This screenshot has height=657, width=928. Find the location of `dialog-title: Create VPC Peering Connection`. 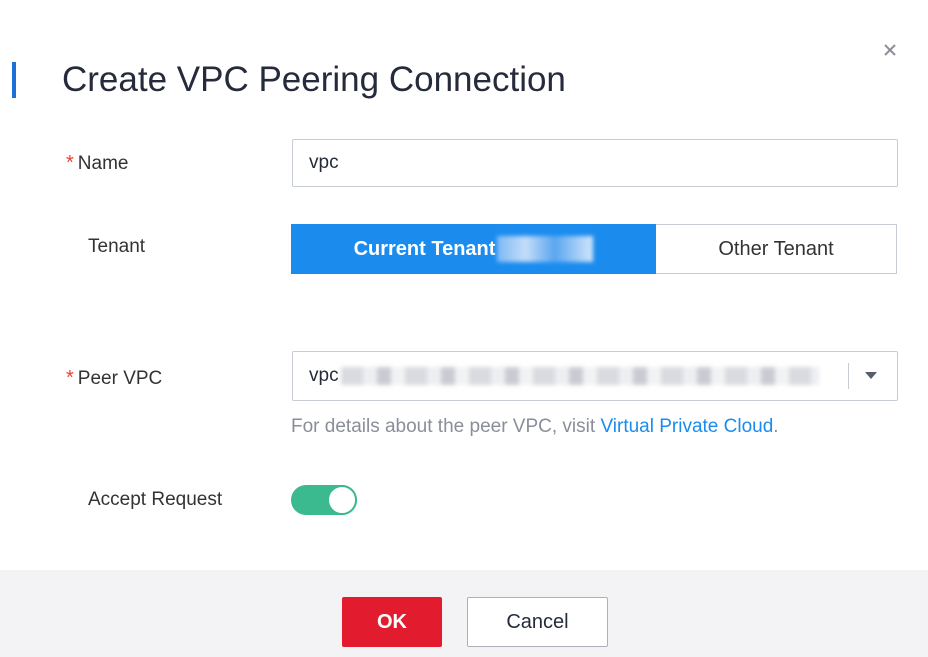

dialog-title: Create VPC Peering Connection is located at coordinates (314, 79).